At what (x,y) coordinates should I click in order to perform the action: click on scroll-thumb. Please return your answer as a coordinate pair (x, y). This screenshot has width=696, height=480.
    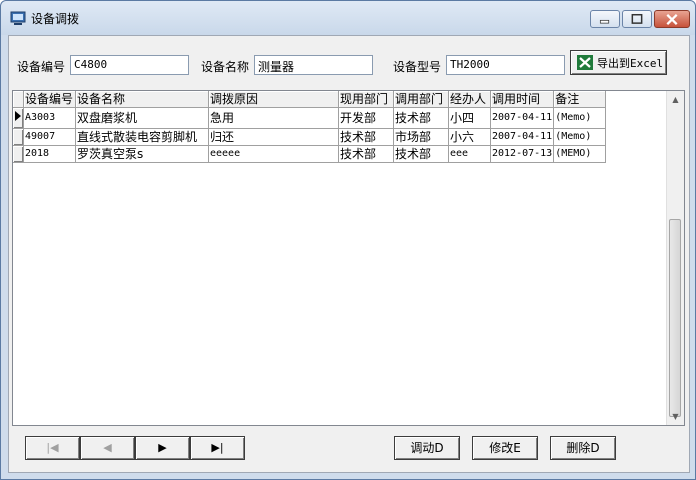
    Looking at the image, I should click on (675, 318).